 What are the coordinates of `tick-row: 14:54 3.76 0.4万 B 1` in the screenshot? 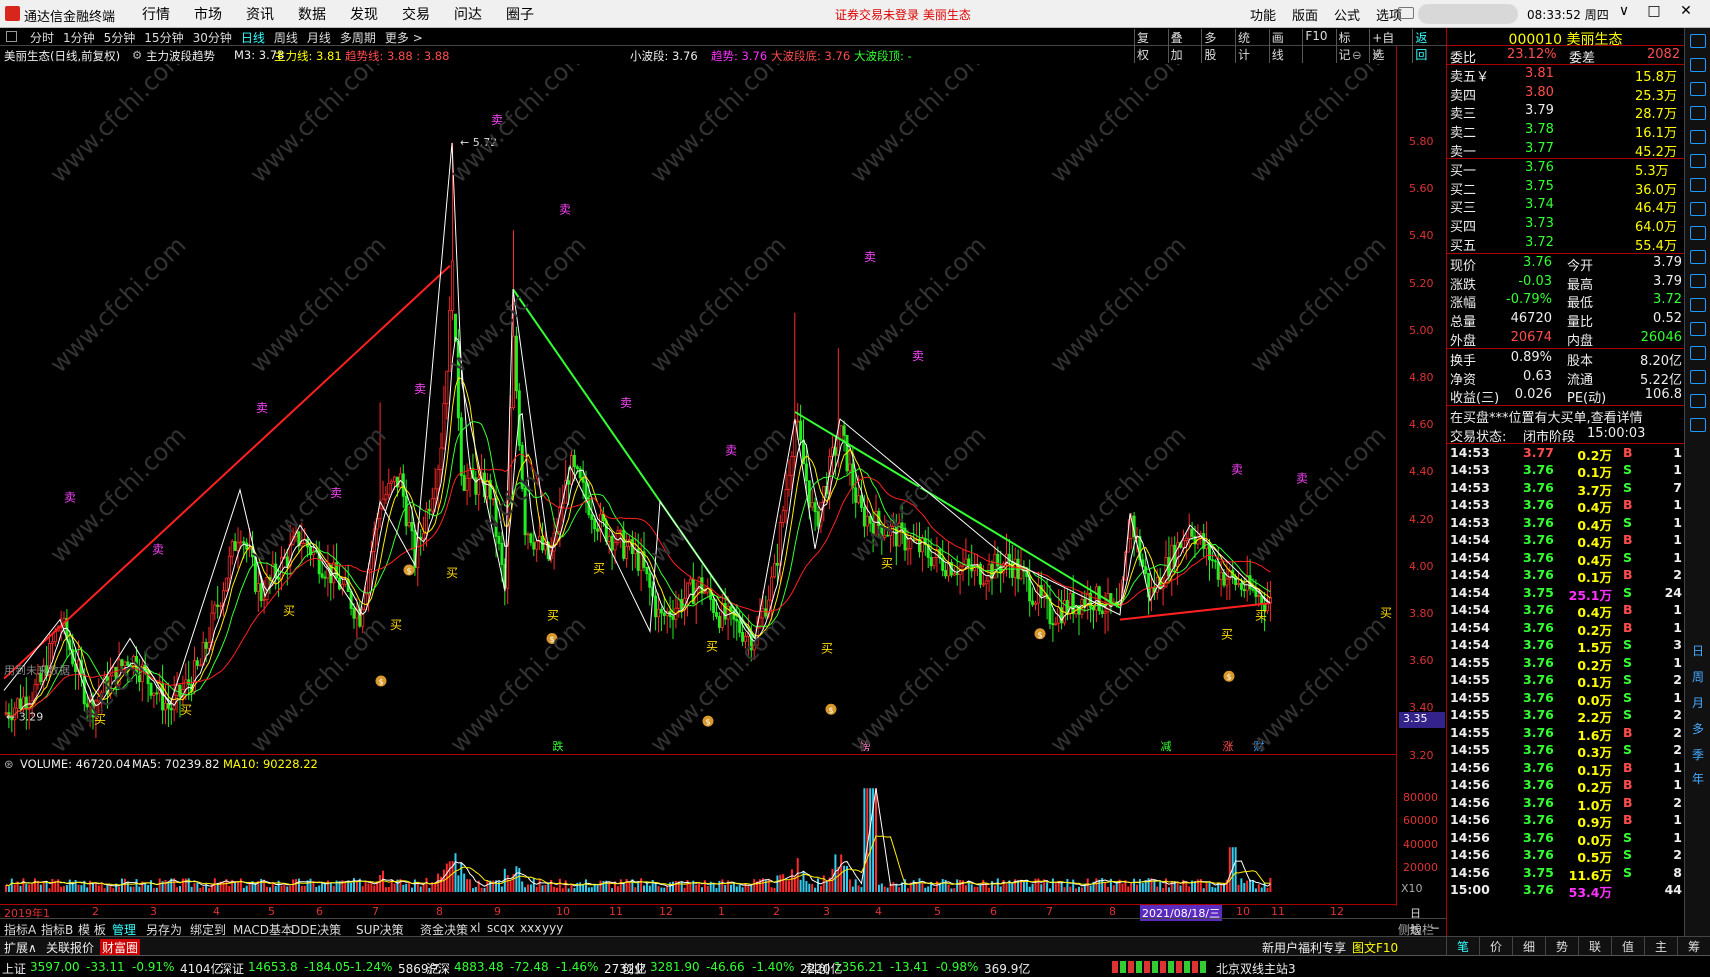 It's located at (1565, 610).